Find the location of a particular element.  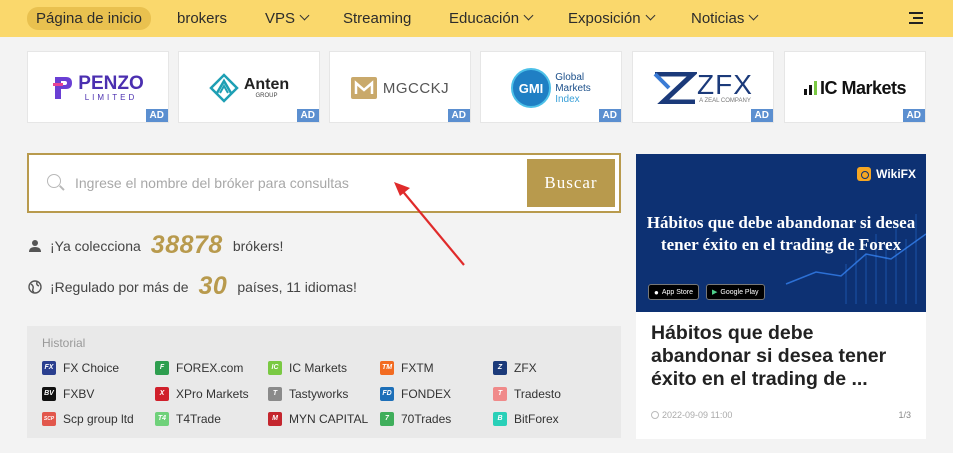

ad-gmi: GMI Global Markets Index AD is located at coordinates (551, 87).